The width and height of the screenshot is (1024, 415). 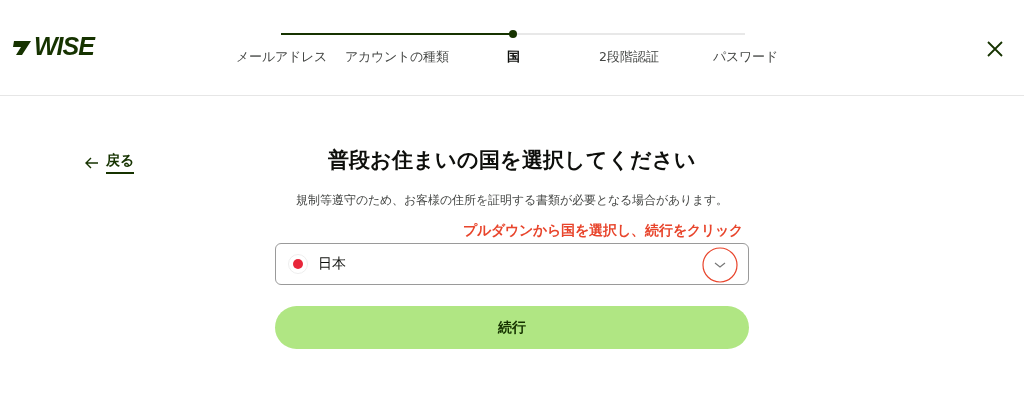 What do you see at coordinates (120, 163) in the screenshot?
I see `back-label: 戻る` at bounding box center [120, 163].